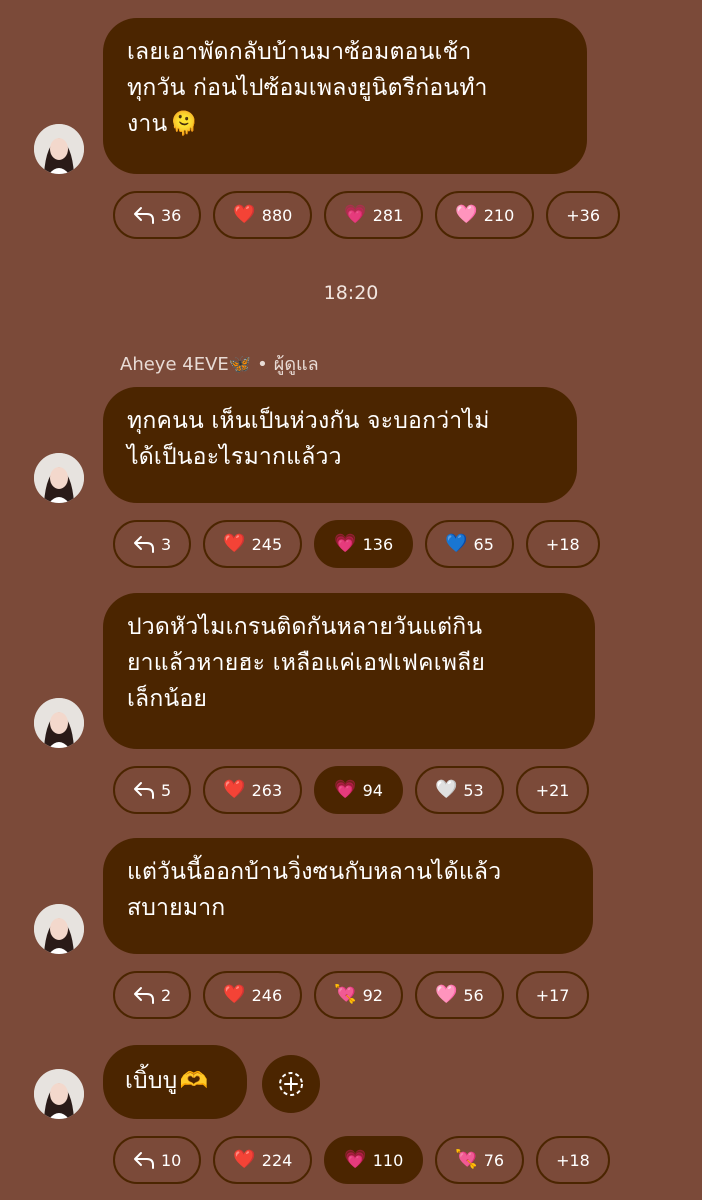 The image size is (702, 1200). Describe the element at coordinates (314, 872) in the screenshot. I see `message-line: แต่วันนี้ออกบ้านวิ่งซนกับหลานได้แล้ว` at that location.